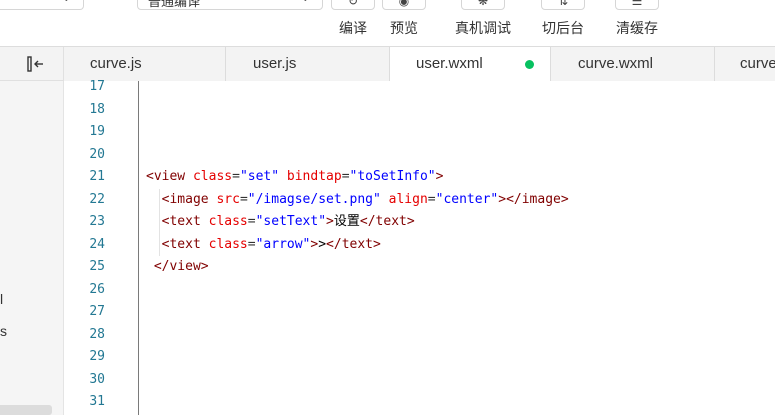 The width and height of the screenshot is (775, 415). I want to click on line-number-gutter: 17 18 19 20 21 22 23 24 25 26 27 28 29 30 31, so click(101, 247).